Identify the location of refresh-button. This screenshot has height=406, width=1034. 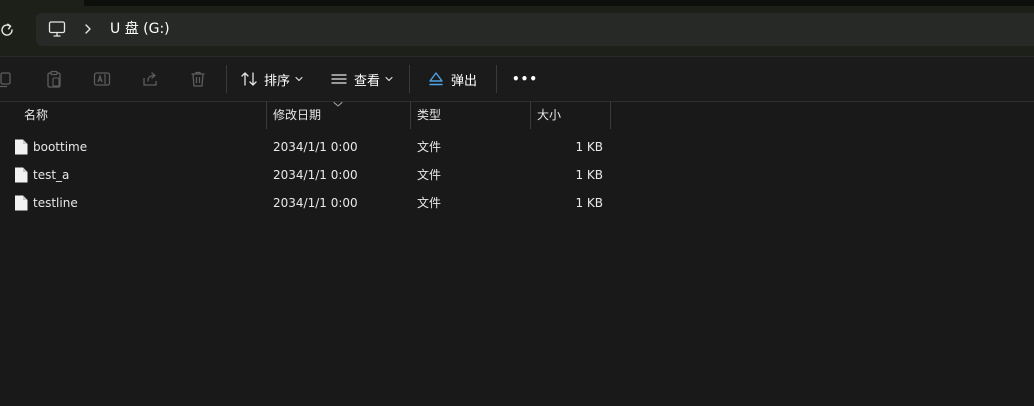
(9, 30).